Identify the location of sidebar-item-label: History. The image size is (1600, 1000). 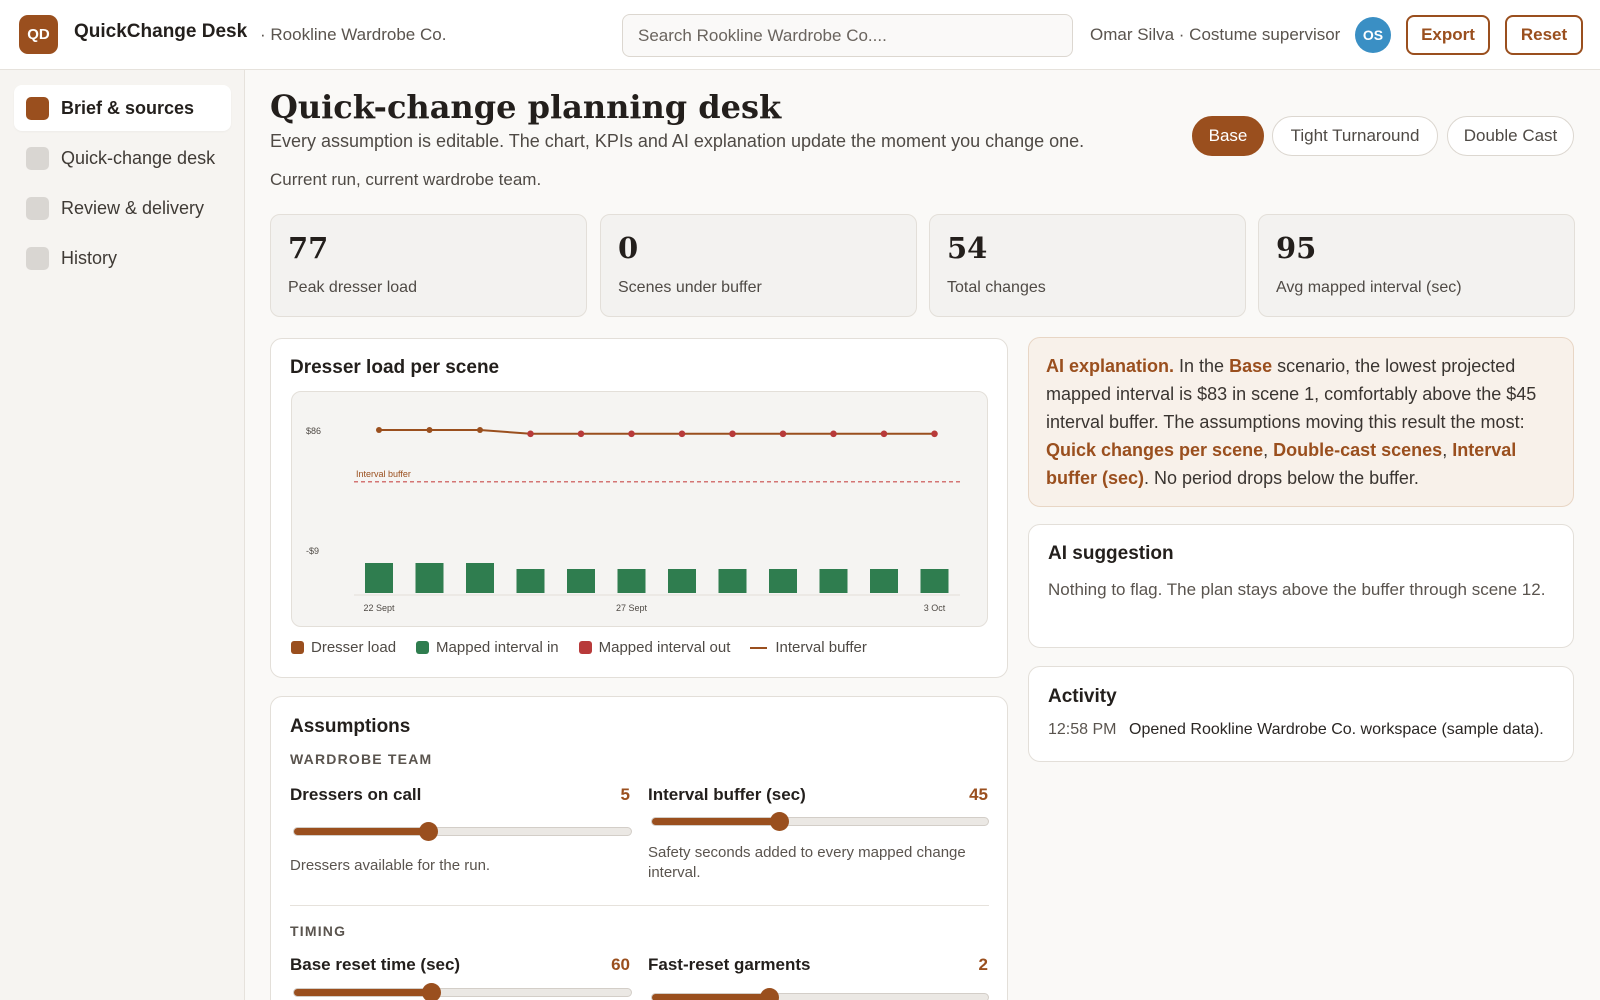
(89, 257).